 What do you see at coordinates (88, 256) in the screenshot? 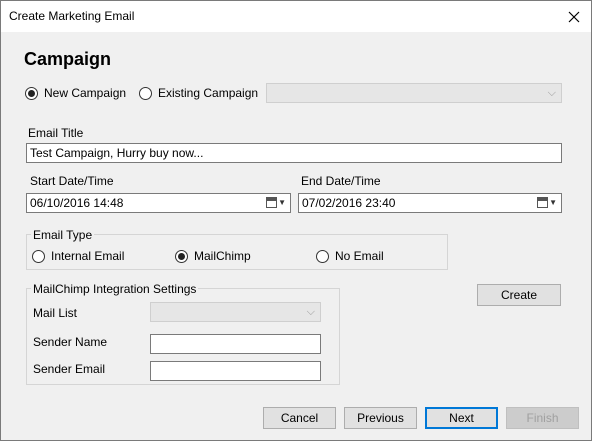
I see `internal-email-label: Internal Email` at bounding box center [88, 256].